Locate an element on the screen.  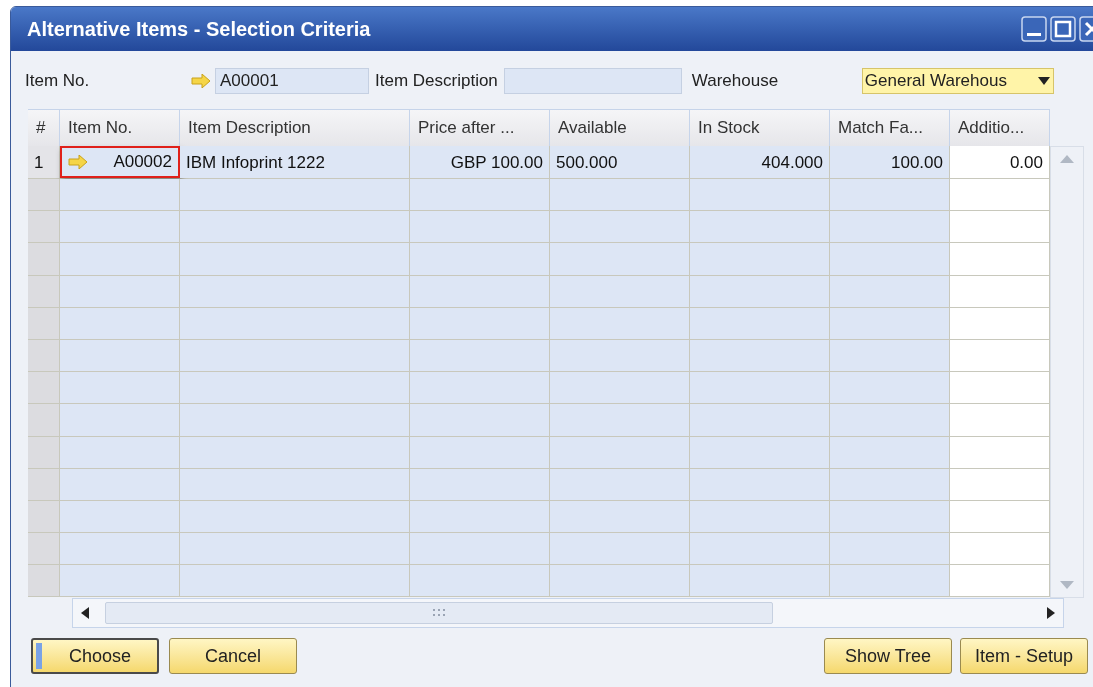
column-header: Item No. is located at coordinates (120, 127).